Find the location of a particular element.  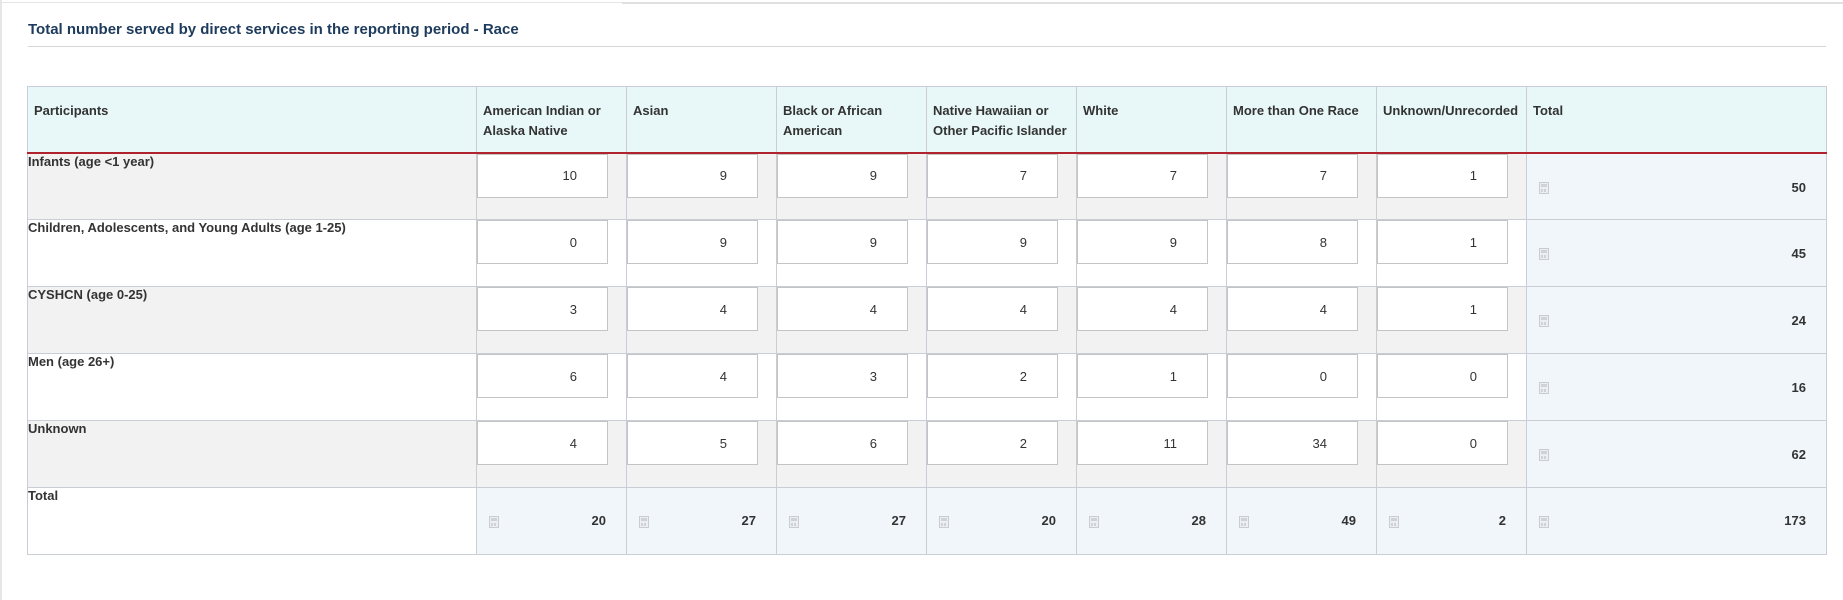

table-row: Infants (age <1 year) 50 is located at coordinates (927, 186).